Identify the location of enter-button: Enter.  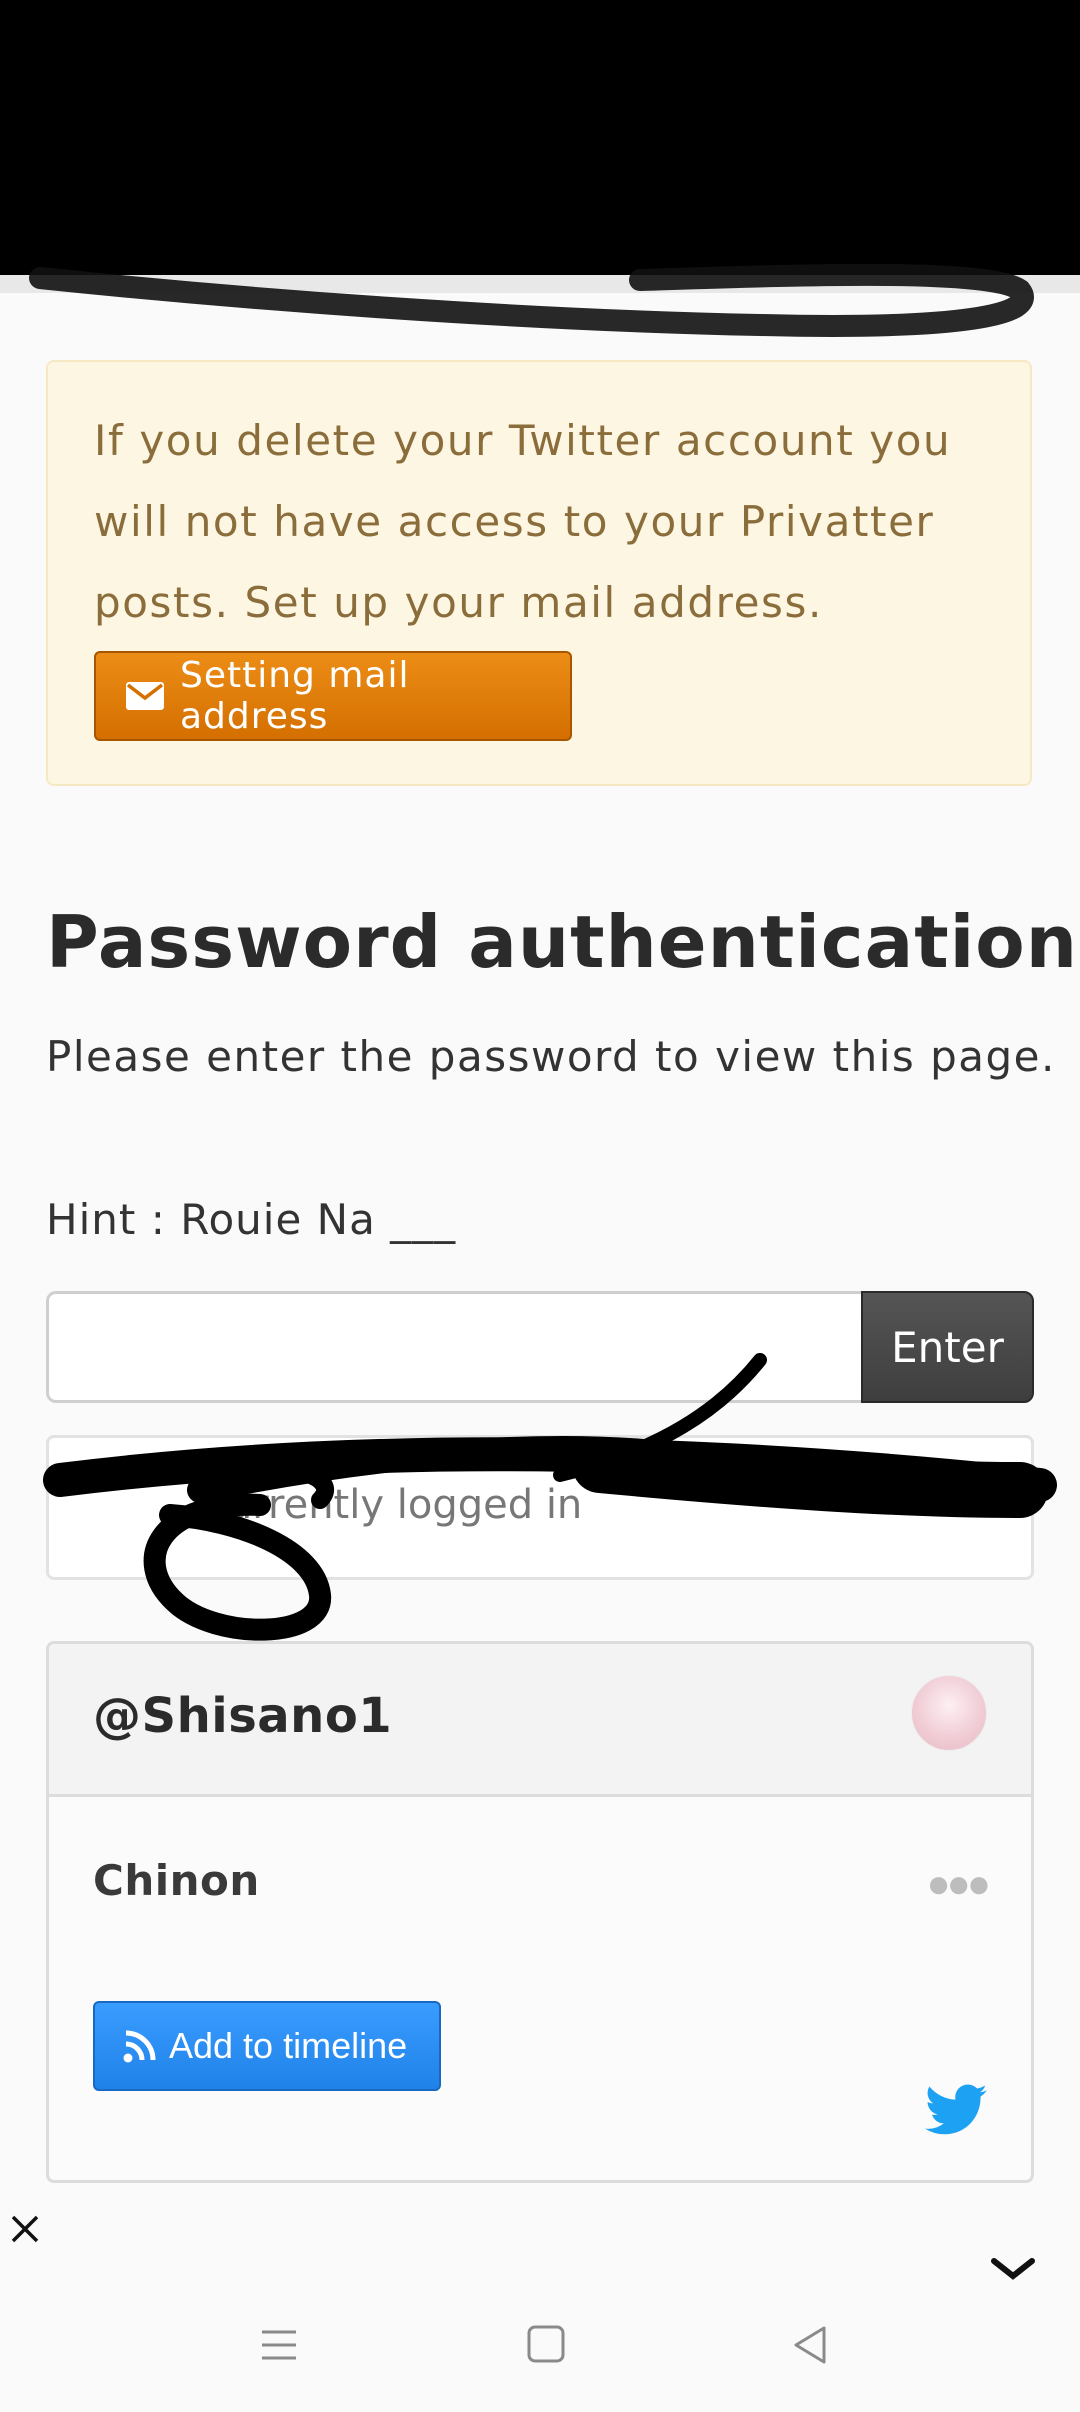
(947, 1347).